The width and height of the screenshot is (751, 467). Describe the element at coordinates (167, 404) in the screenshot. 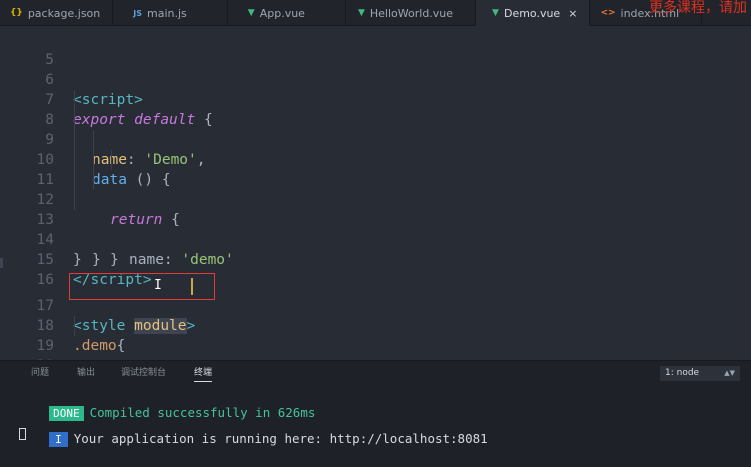

I see `terminal-line: DONE Compiled successfully in 626ms` at that location.